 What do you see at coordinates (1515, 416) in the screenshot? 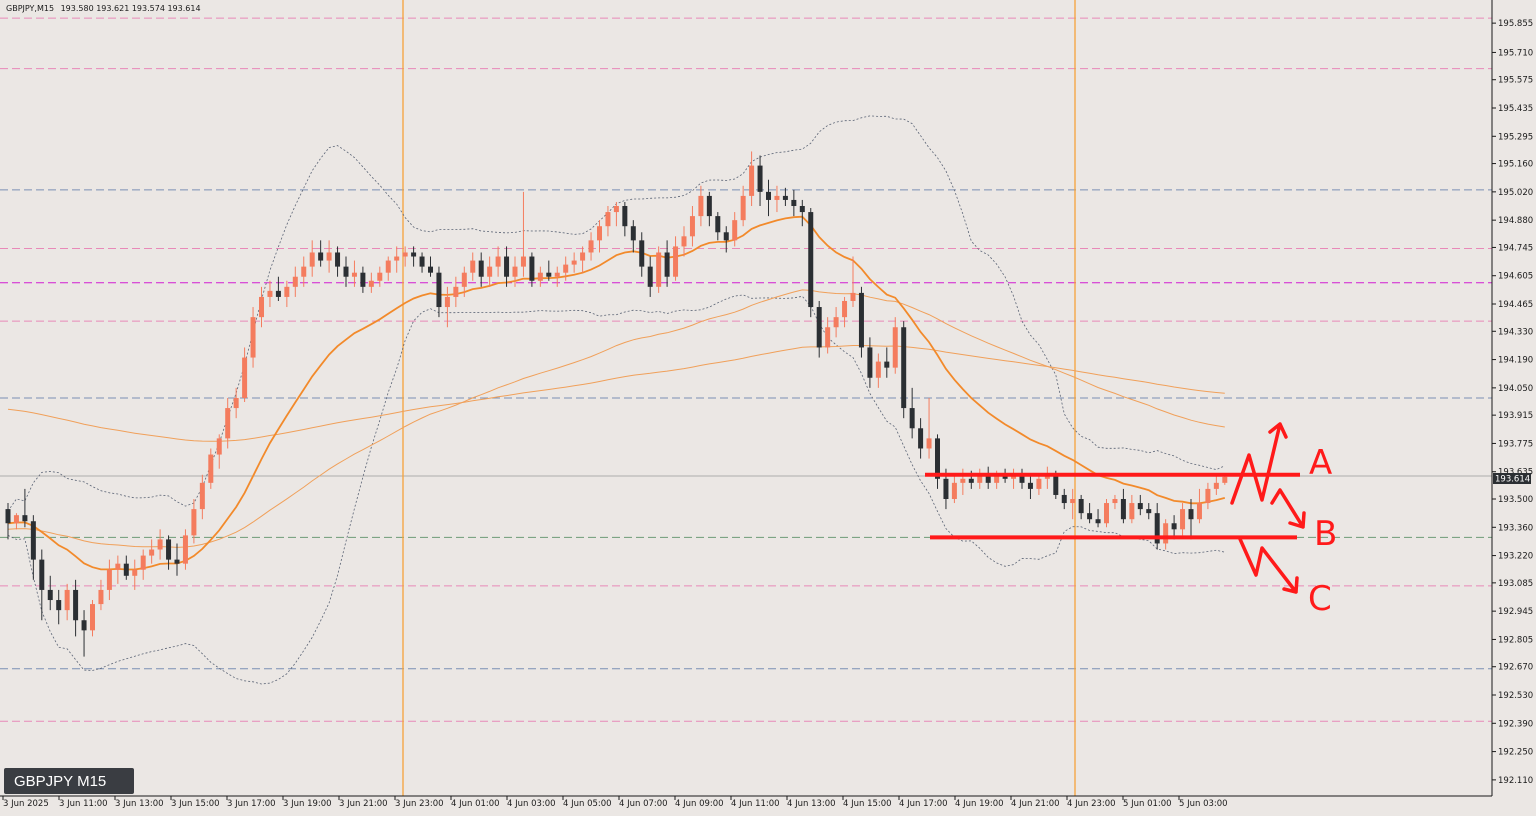
I see `y-tick-label: 193.915` at bounding box center [1515, 416].